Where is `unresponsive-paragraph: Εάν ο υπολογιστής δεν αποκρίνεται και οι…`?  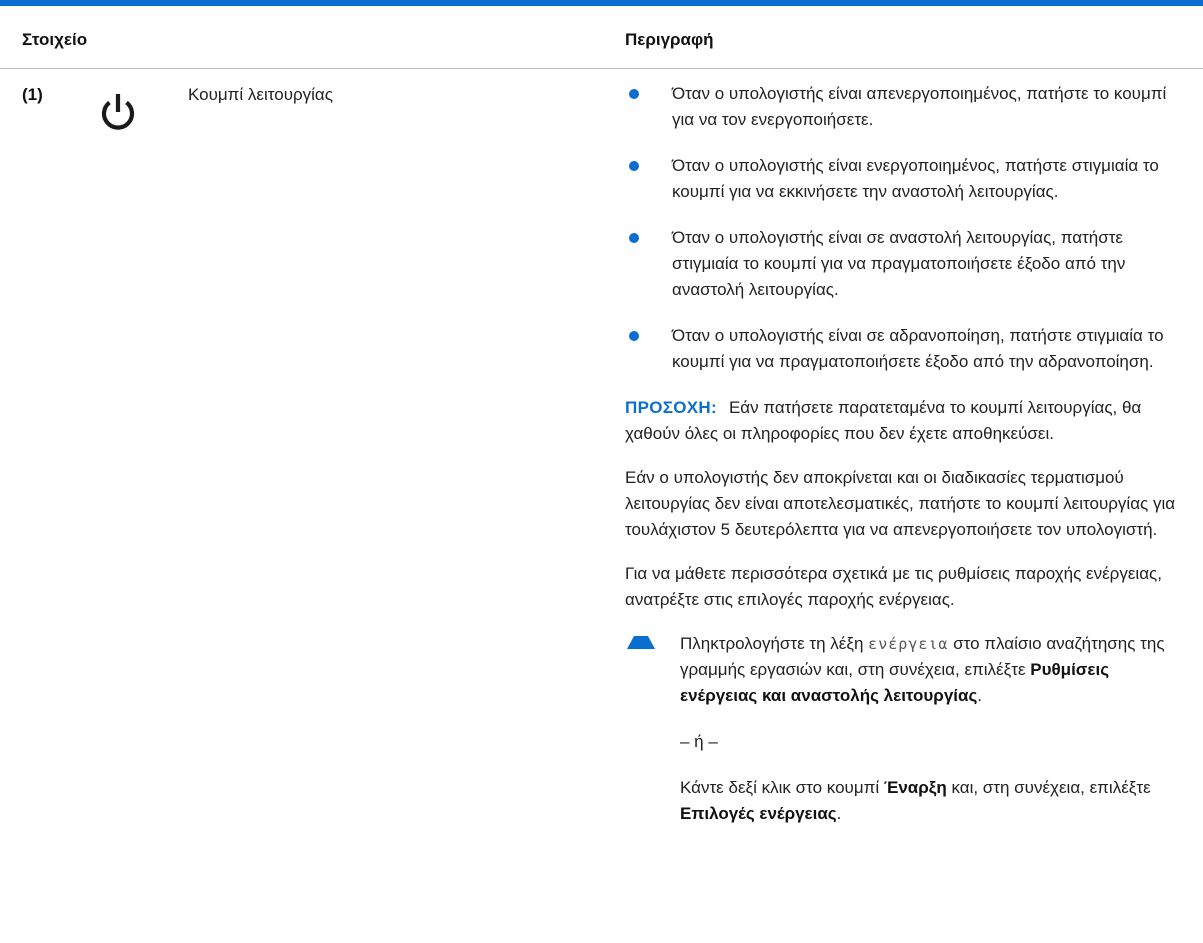
unresponsive-paragraph: Εάν ο υπολογιστής δεν αποκρίνεται και οι… is located at coordinates (900, 503).